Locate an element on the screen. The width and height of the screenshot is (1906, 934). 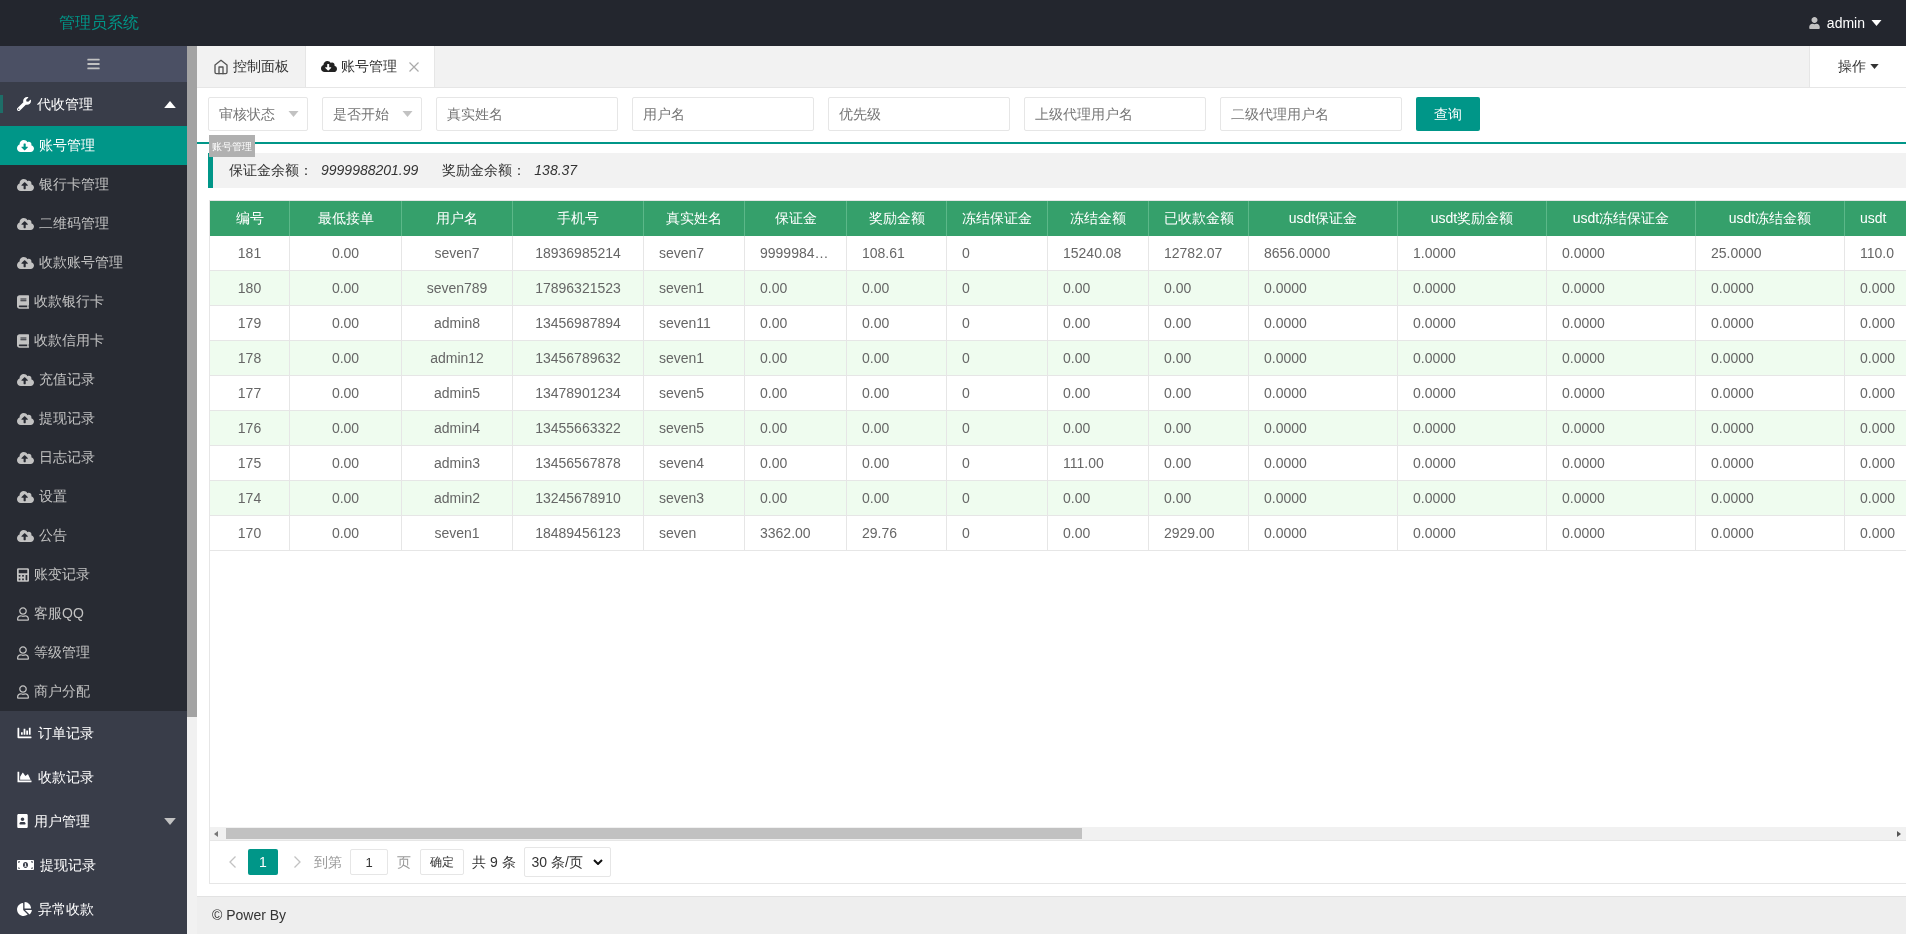
menu-icon is located at coordinates (93, 64).